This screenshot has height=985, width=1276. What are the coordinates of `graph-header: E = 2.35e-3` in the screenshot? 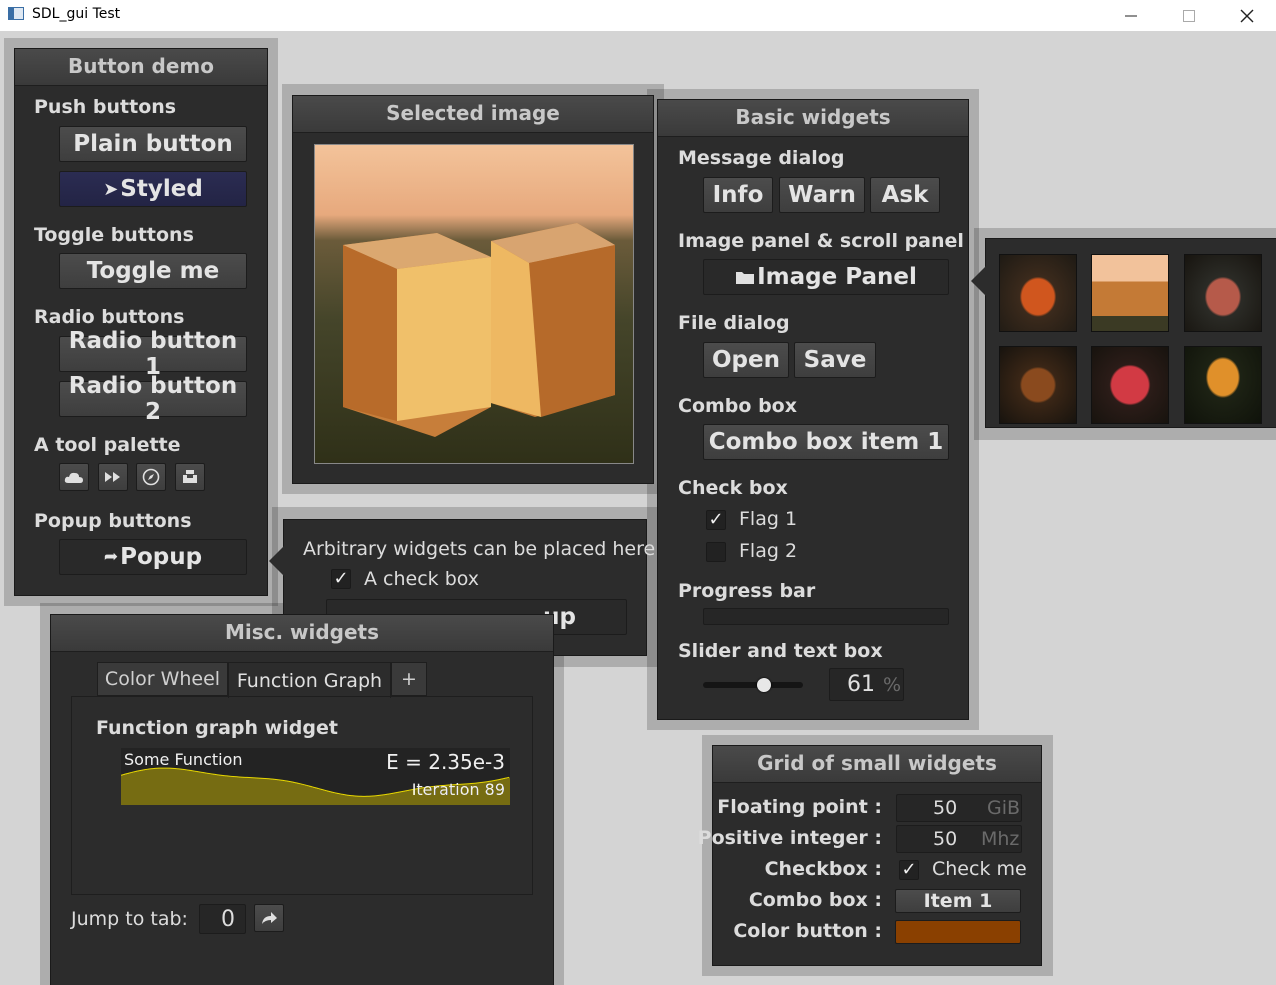 It's located at (445, 762).